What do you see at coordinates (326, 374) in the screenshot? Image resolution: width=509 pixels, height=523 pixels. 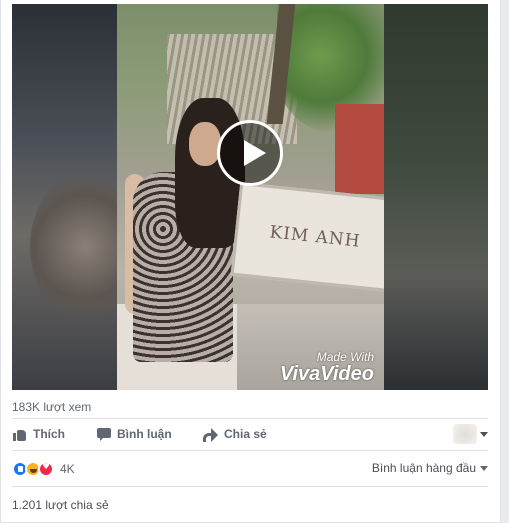 I see `watermark-line2: VivaVideo` at bounding box center [326, 374].